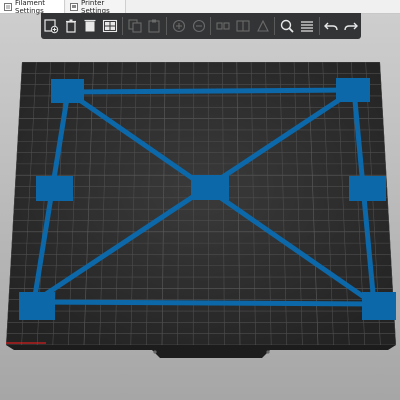  Describe the element at coordinates (353, 90) in the screenshot. I see `corner-pad-top-right` at that location.